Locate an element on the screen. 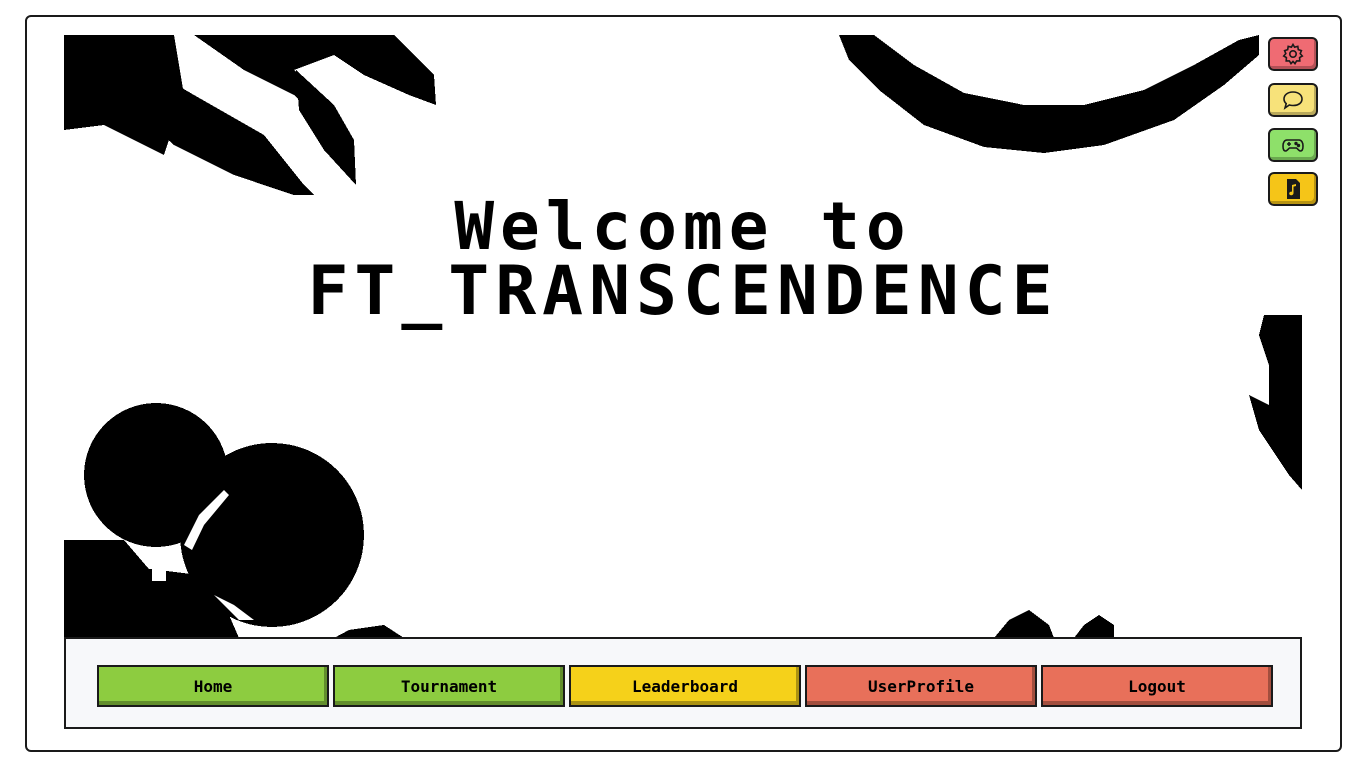  home-button: Home is located at coordinates (213, 686).